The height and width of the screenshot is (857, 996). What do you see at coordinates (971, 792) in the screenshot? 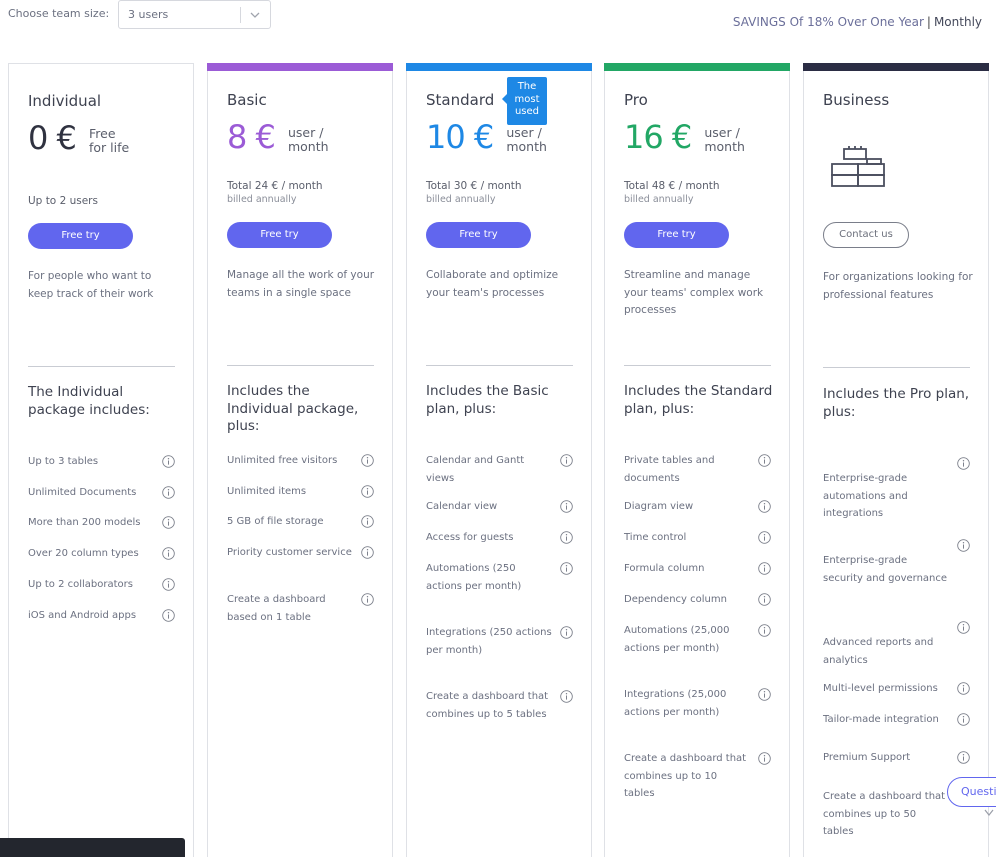
I see `questions-button: Questions` at bounding box center [971, 792].